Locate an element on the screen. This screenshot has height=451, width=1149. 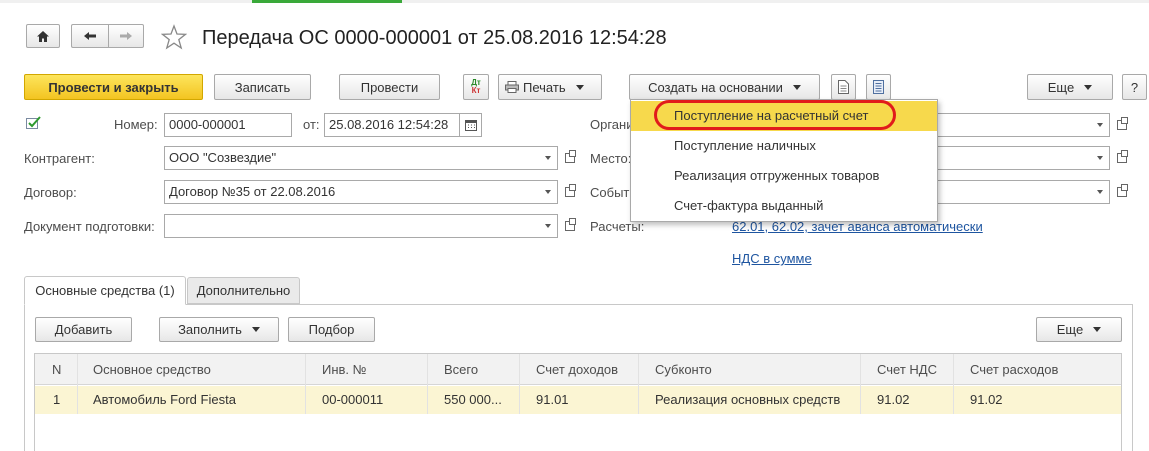
more-button: Еще is located at coordinates (1070, 87).